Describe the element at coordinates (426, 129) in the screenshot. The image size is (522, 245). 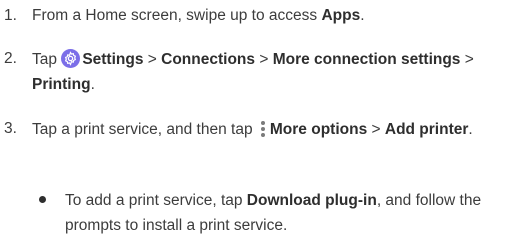
I see `ui-term-add-printer: Add printer` at that location.